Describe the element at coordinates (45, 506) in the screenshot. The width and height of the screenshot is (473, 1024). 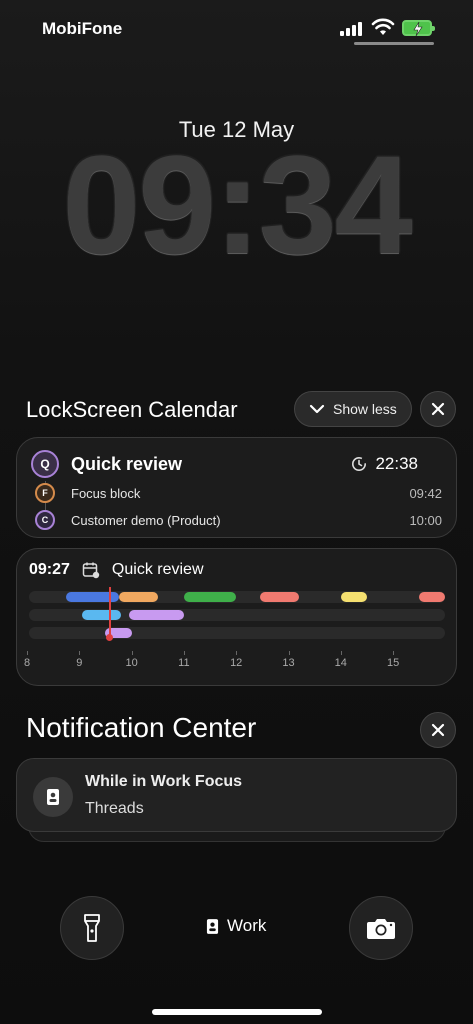
I see `event-connector` at that location.